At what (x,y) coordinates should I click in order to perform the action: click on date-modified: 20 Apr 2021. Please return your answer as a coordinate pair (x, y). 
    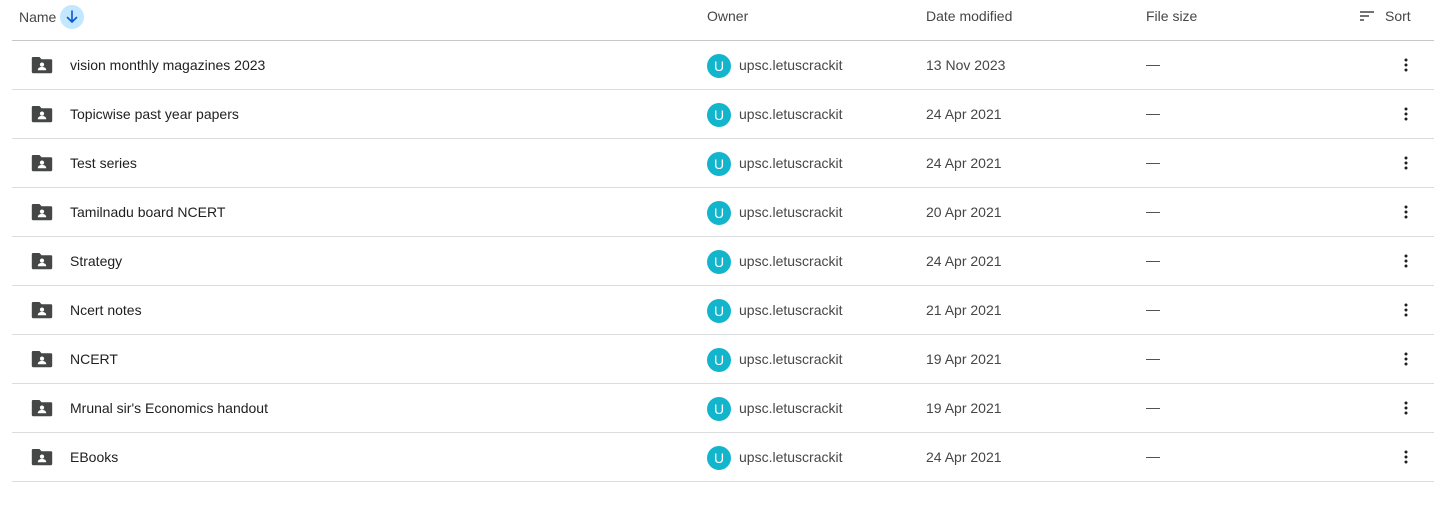
    Looking at the image, I should click on (964, 212).